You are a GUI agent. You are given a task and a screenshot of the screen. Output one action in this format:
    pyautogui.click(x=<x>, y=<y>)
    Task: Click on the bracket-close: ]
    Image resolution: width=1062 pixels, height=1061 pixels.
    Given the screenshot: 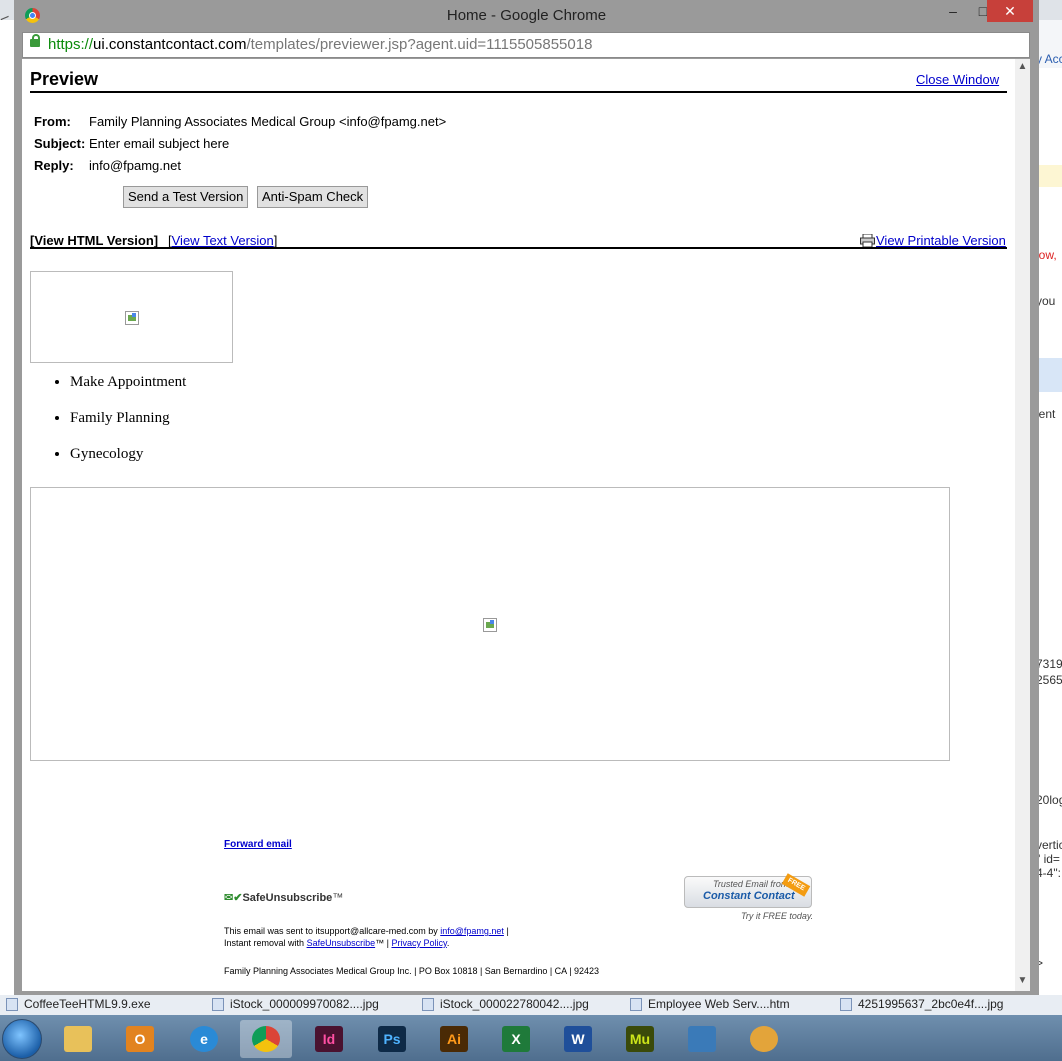 What is the action you would take?
    pyautogui.click(x=275, y=240)
    